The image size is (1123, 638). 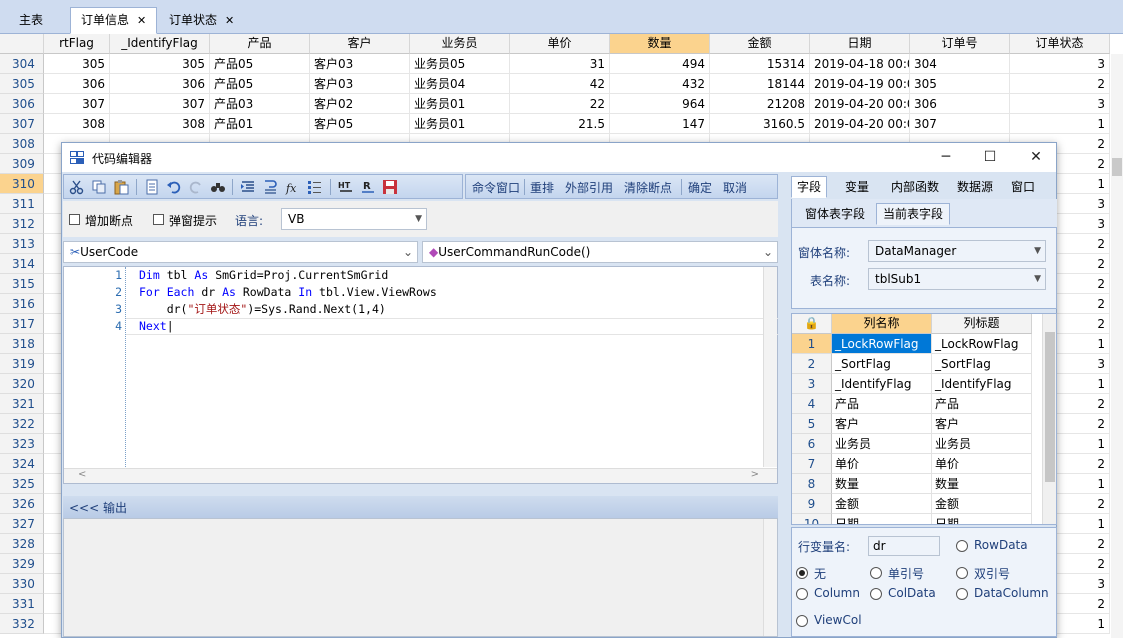 What do you see at coordinates (77, 64) in the screenshot?
I see `table-cell: 305` at bounding box center [77, 64].